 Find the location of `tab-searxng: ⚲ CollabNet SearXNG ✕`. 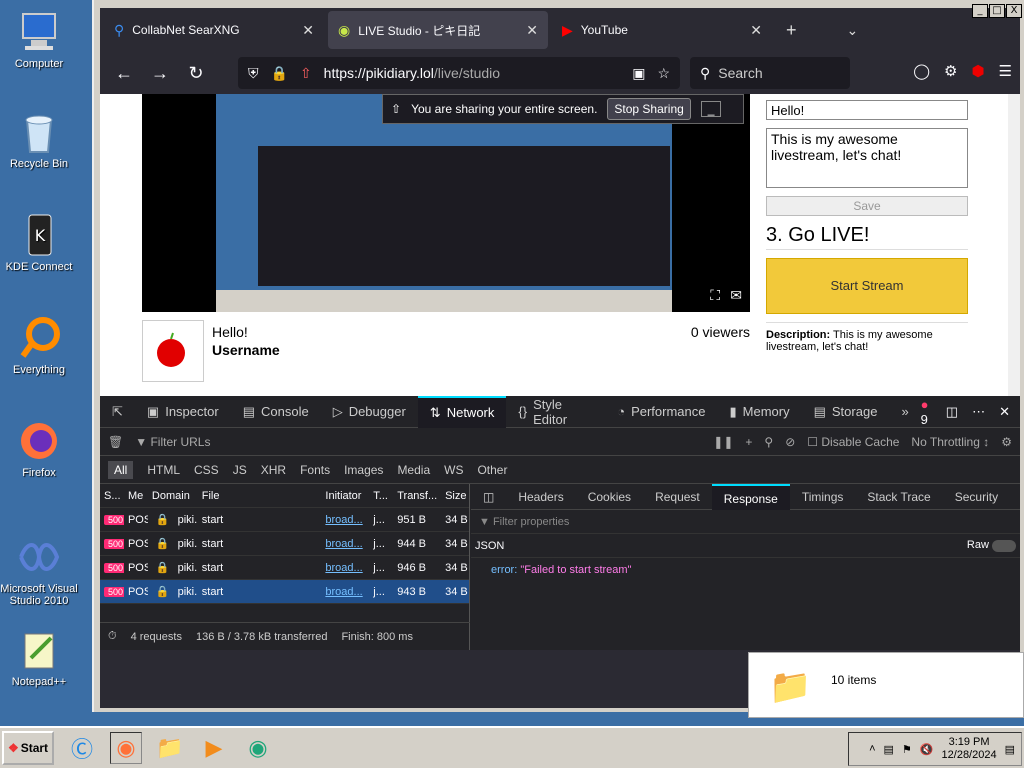

tab-searxng: ⚲ CollabNet SearXNG ✕ is located at coordinates (214, 30).